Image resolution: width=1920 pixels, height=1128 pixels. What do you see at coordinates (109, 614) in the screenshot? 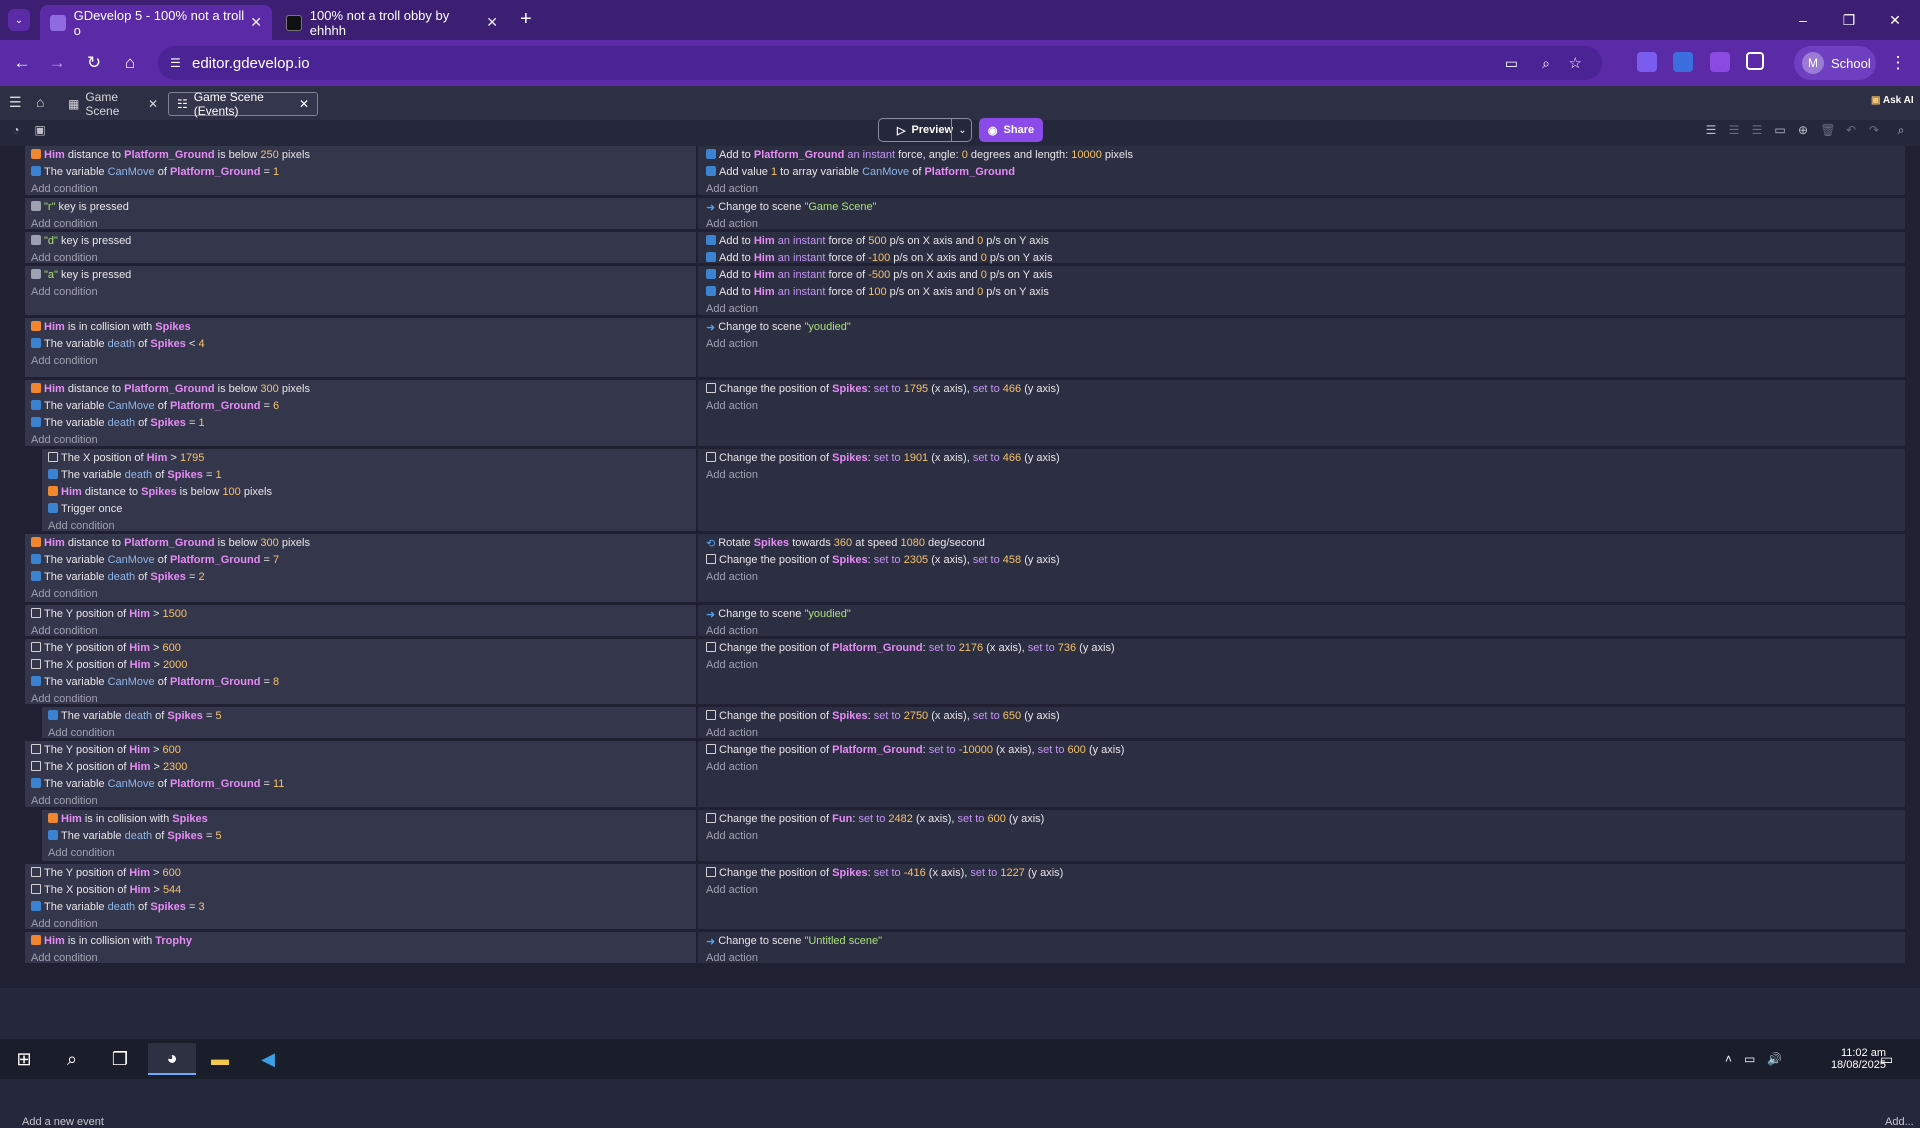
I see `condition-line: The Y position of Him > 1500` at bounding box center [109, 614].